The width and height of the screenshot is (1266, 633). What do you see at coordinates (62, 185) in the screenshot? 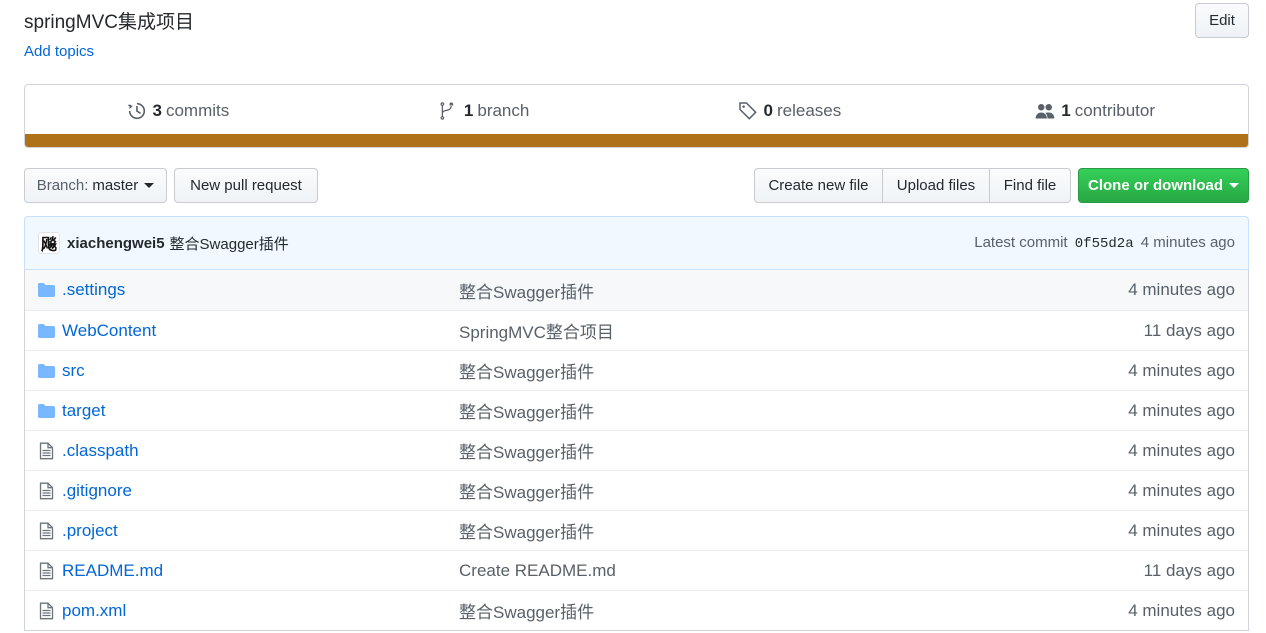
I see `branch-label: Branch:` at bounding box center [62, 185].